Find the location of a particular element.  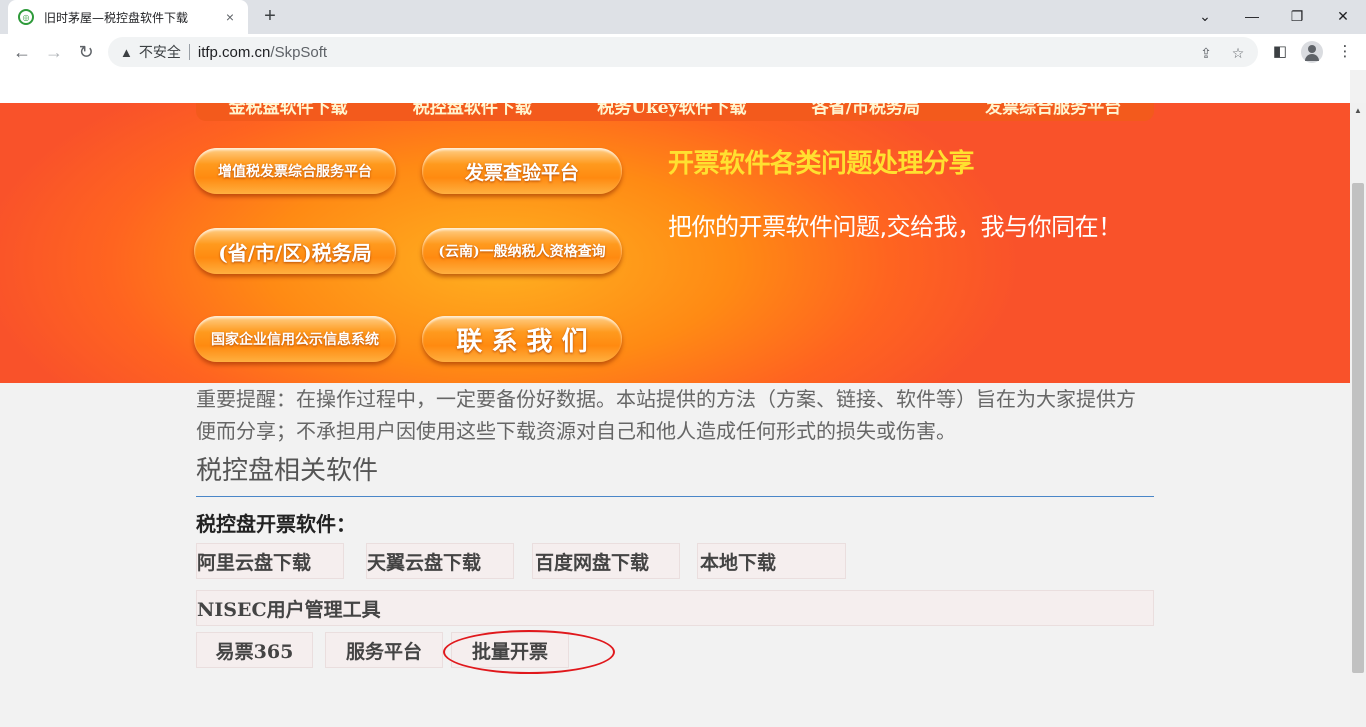

credit-info-system-button: 国家企业信用公示信息系统 is located at coordinates (295, 339).